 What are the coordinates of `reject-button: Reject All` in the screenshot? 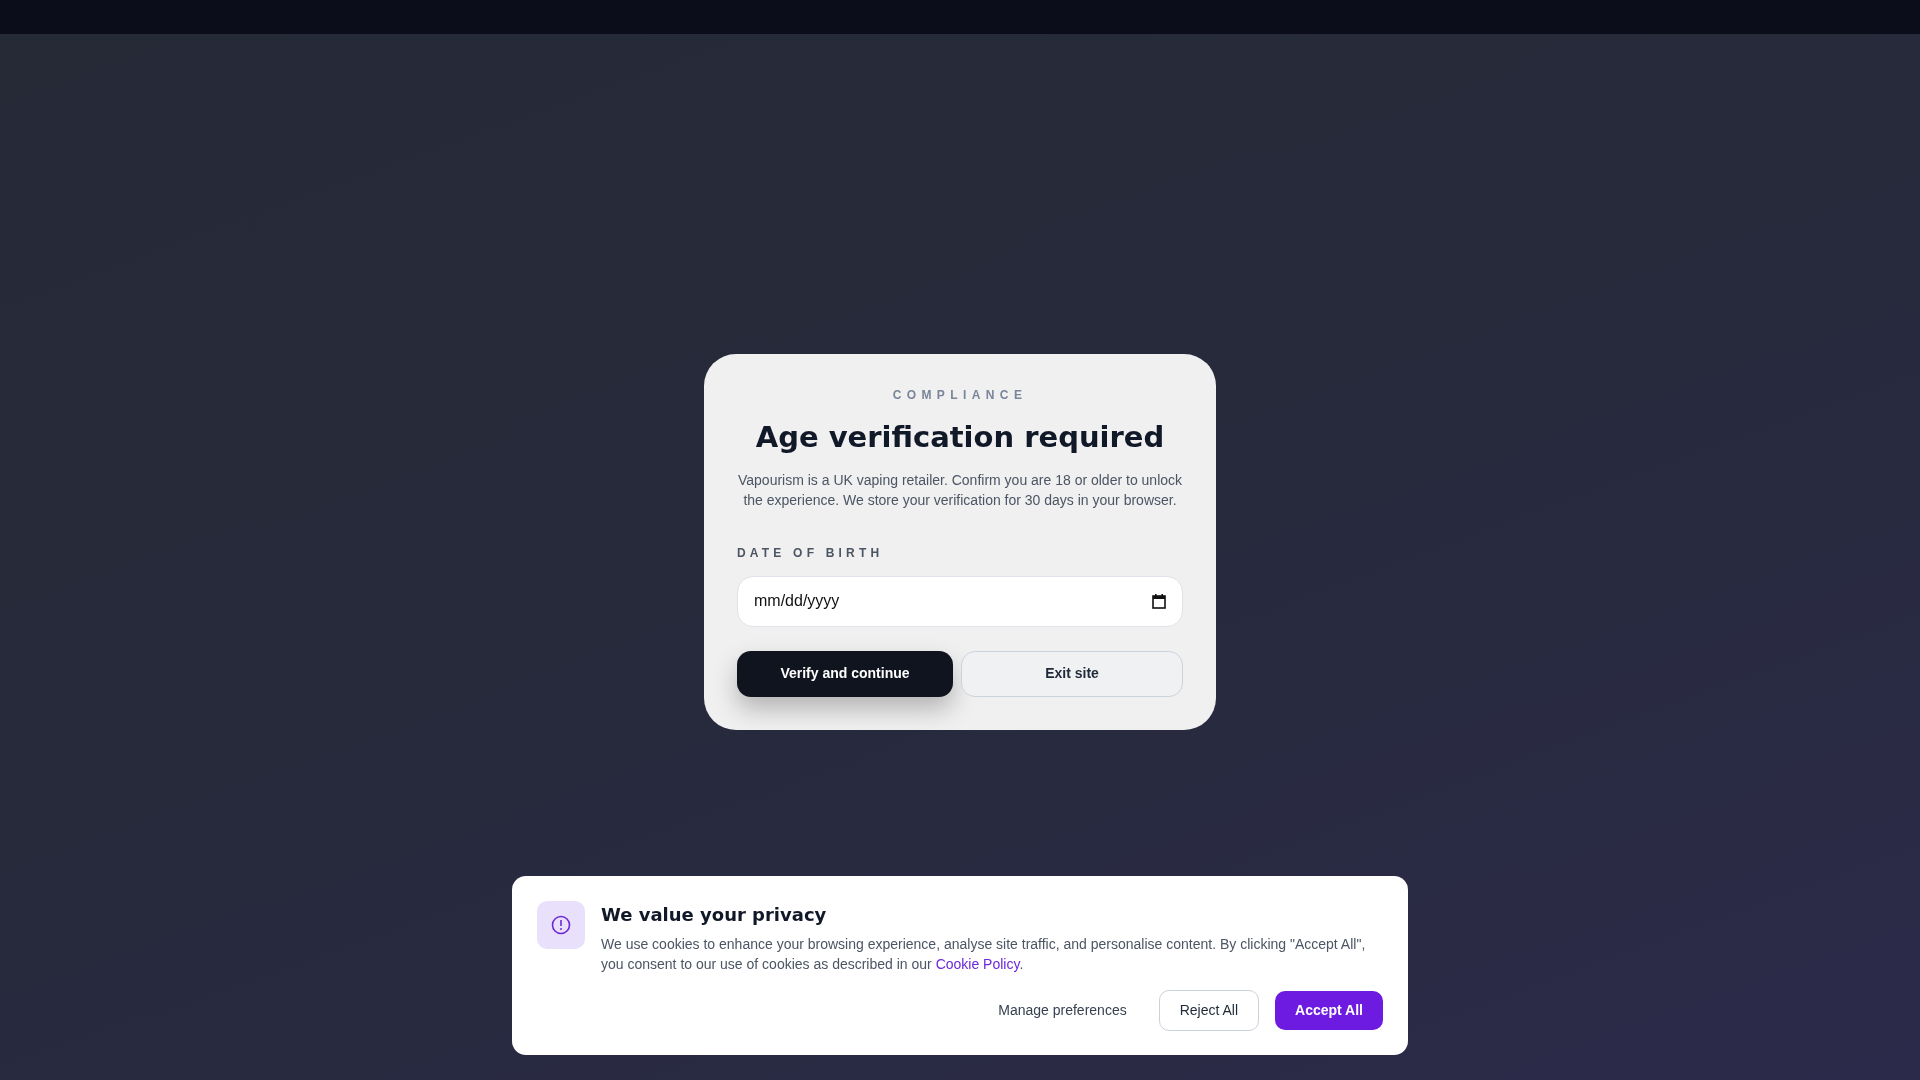 It's located at (1209, 1010).